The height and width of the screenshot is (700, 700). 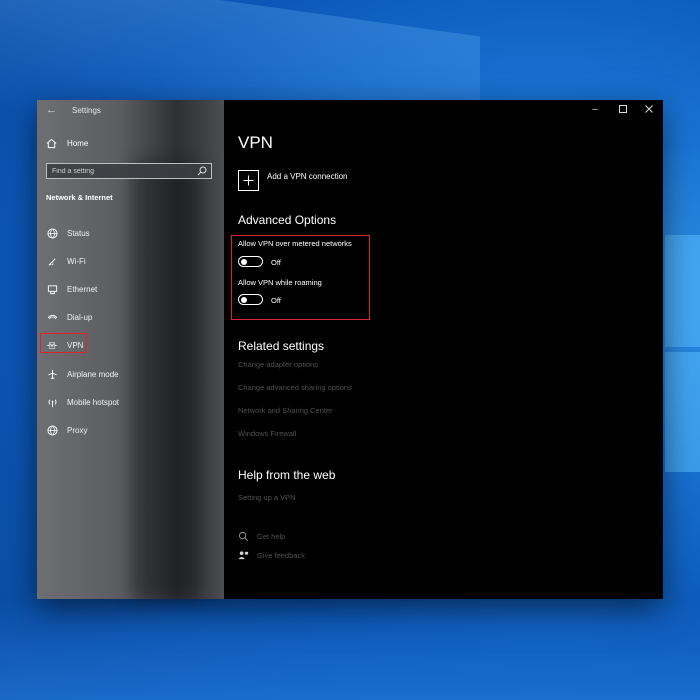 What do you see at coordinates (79, 197) in the screenshot?
I see `section-title: Network & Internet` at bounding box center [79, 197].